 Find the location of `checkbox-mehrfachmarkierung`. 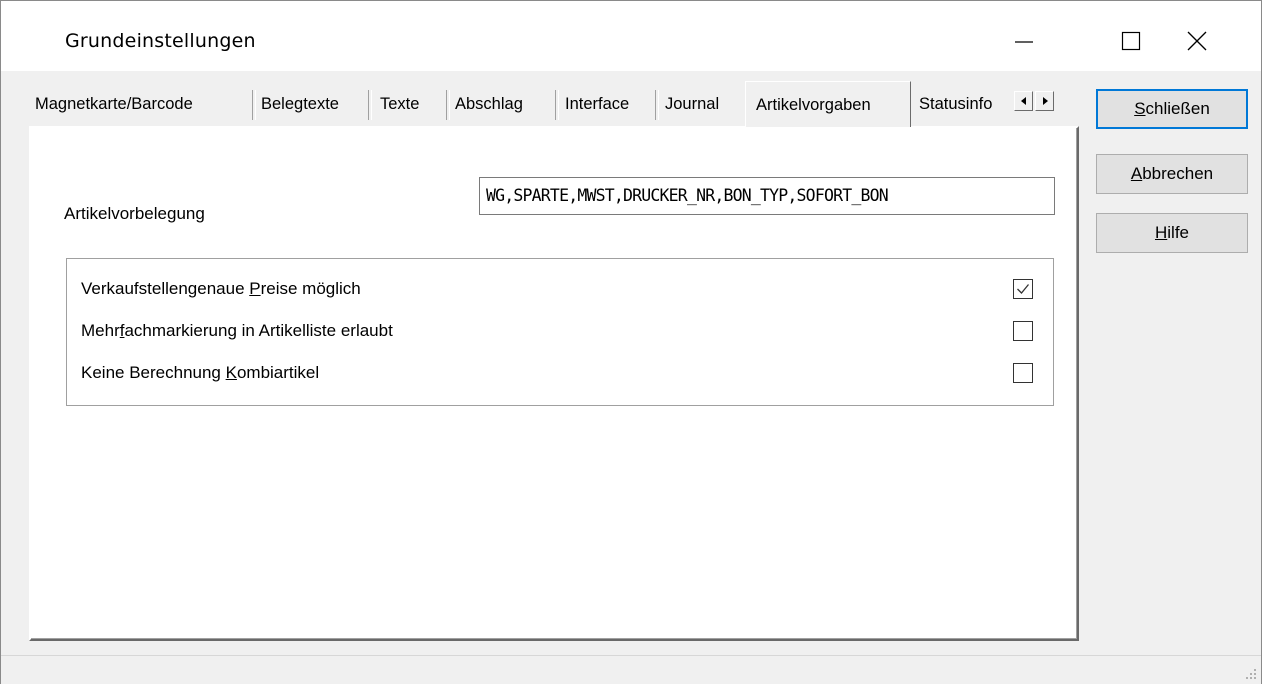

checkbox-mehrfachmarkierung is located at coordinates (1023, 331).